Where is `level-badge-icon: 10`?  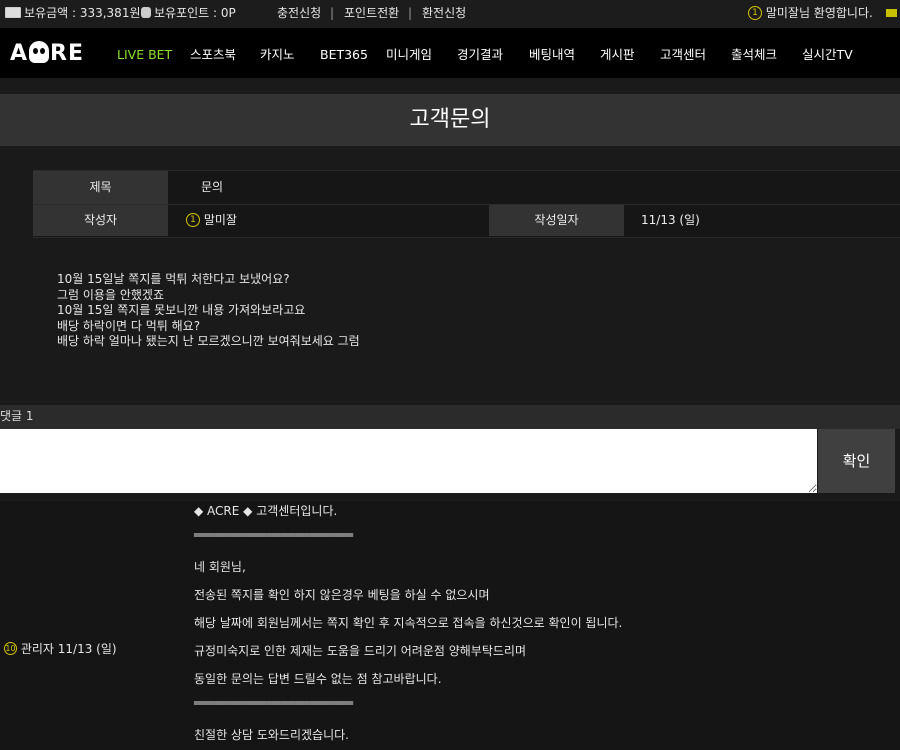 level-badge-icon: 10 is located at coordinates (10, 648).